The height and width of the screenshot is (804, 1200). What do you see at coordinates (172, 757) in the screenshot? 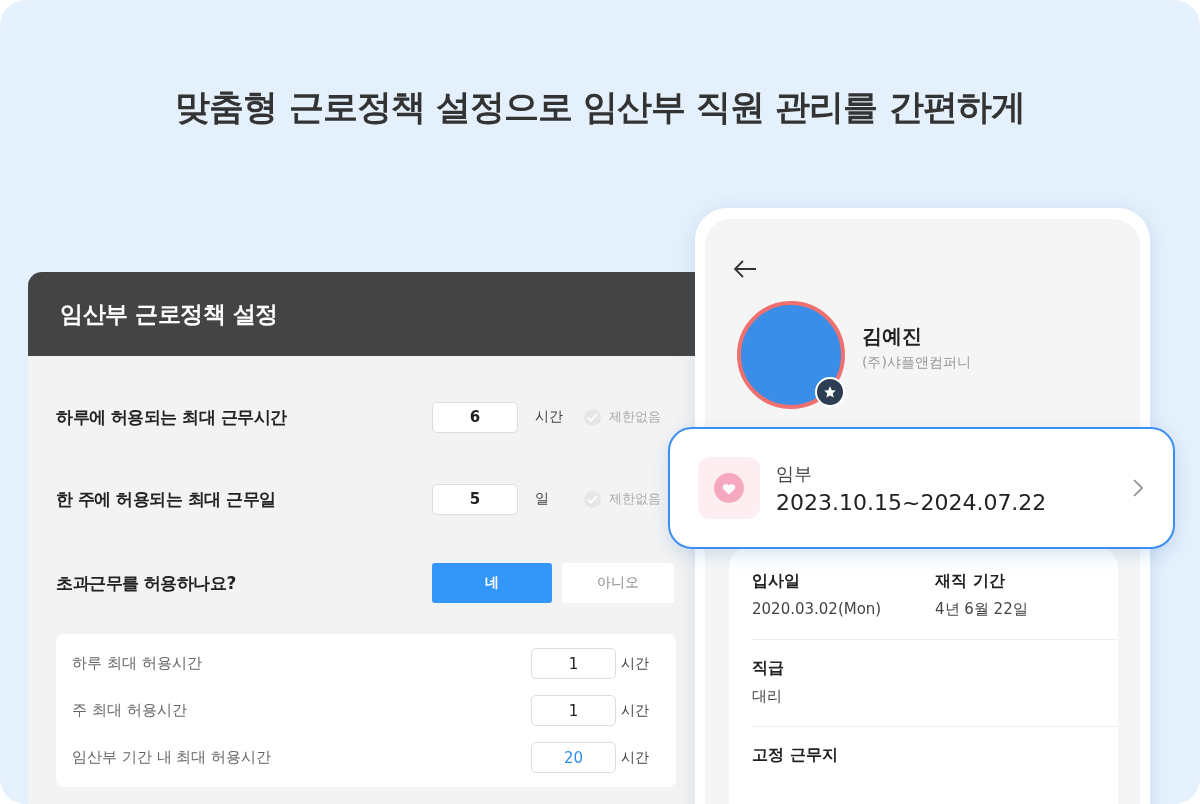
I see `limit-label: 임산부 기간 내 최대 허용시간` at bounding box center [172, 757].